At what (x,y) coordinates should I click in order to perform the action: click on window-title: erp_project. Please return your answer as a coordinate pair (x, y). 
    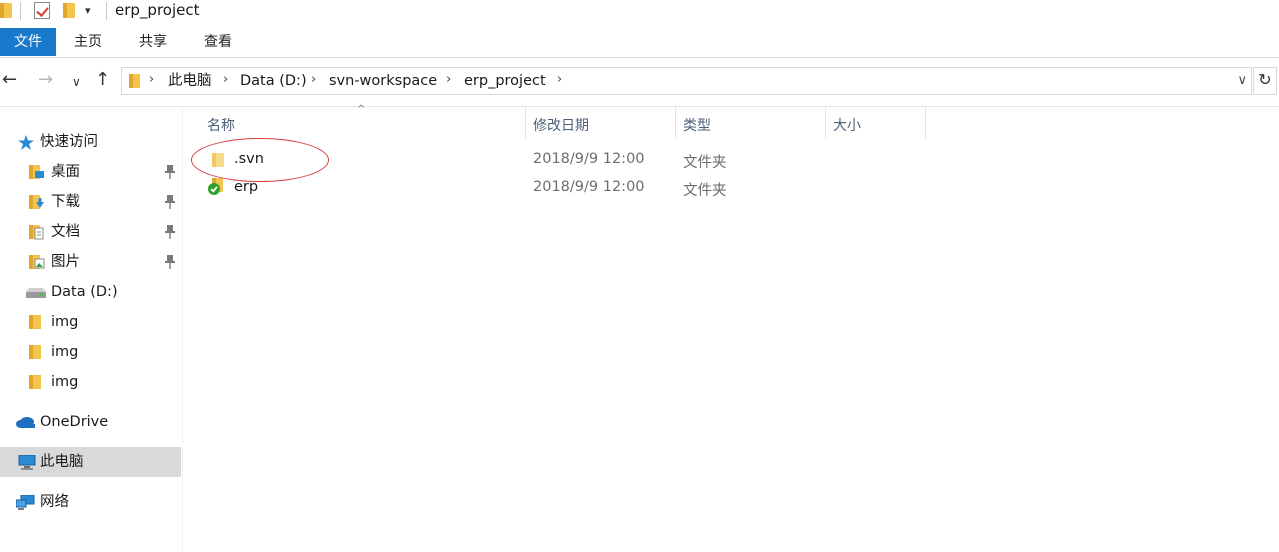
    Looking at the image, I should click on (157, 10).